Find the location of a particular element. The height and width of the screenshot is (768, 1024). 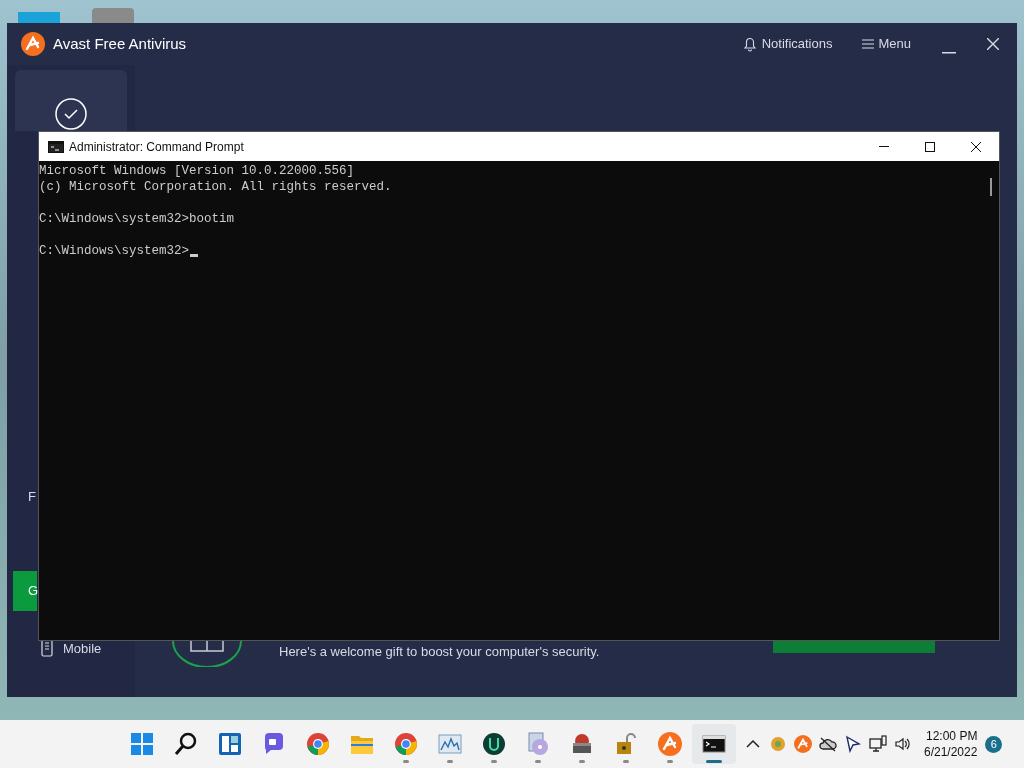

clock-date: 6/21/2022 is located at coordinates (951, 752).